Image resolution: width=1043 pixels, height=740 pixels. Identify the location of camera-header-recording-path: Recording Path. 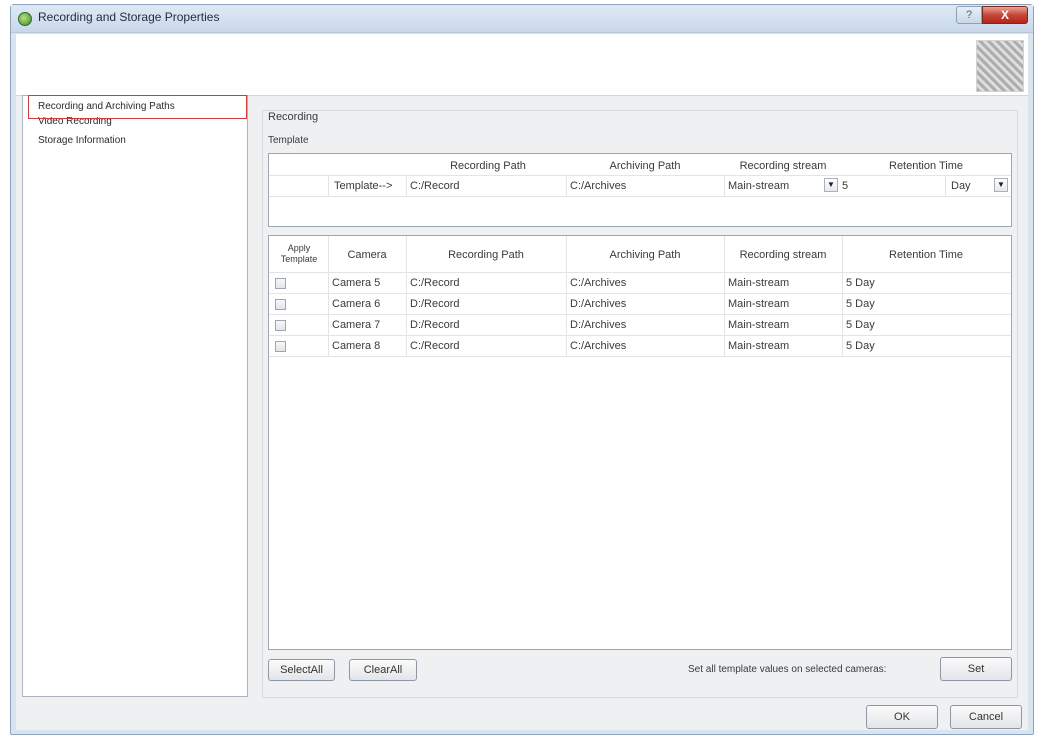
(486, 255).